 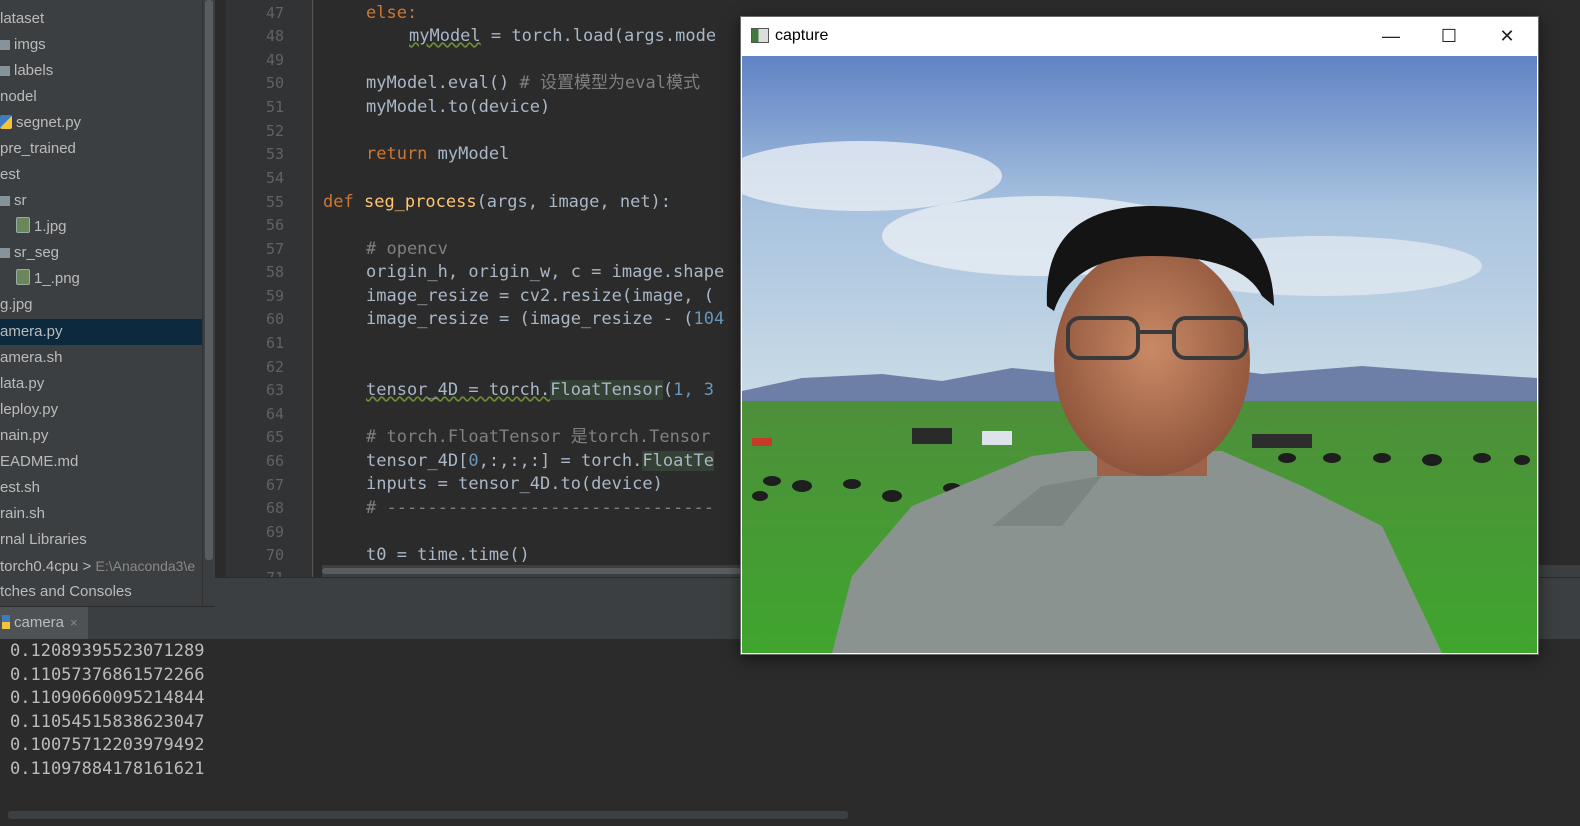 What do you see at coordinates (22, 19) in the screenshot?
I see `tree-item-dataset: lataset` at bounding box center [22, 19].